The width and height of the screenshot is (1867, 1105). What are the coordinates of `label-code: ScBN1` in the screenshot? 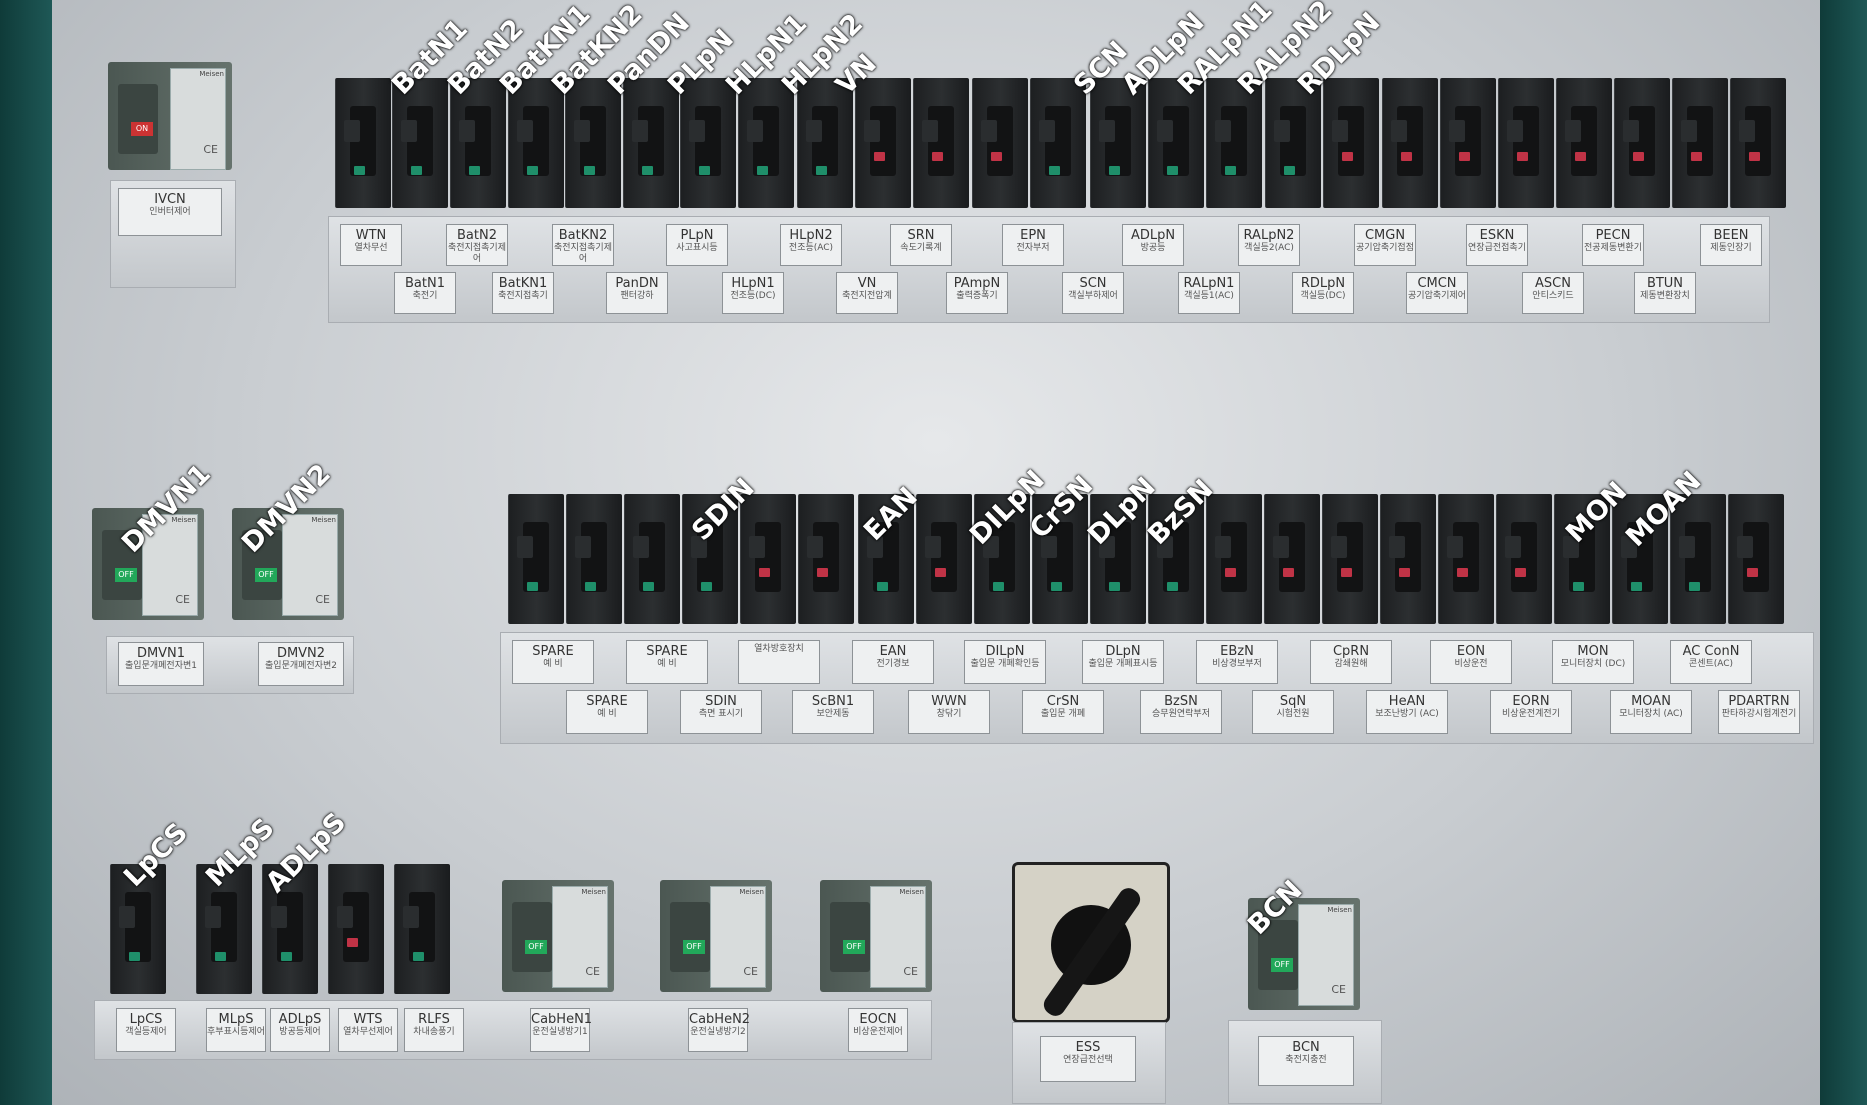 It's located at (833, 701).